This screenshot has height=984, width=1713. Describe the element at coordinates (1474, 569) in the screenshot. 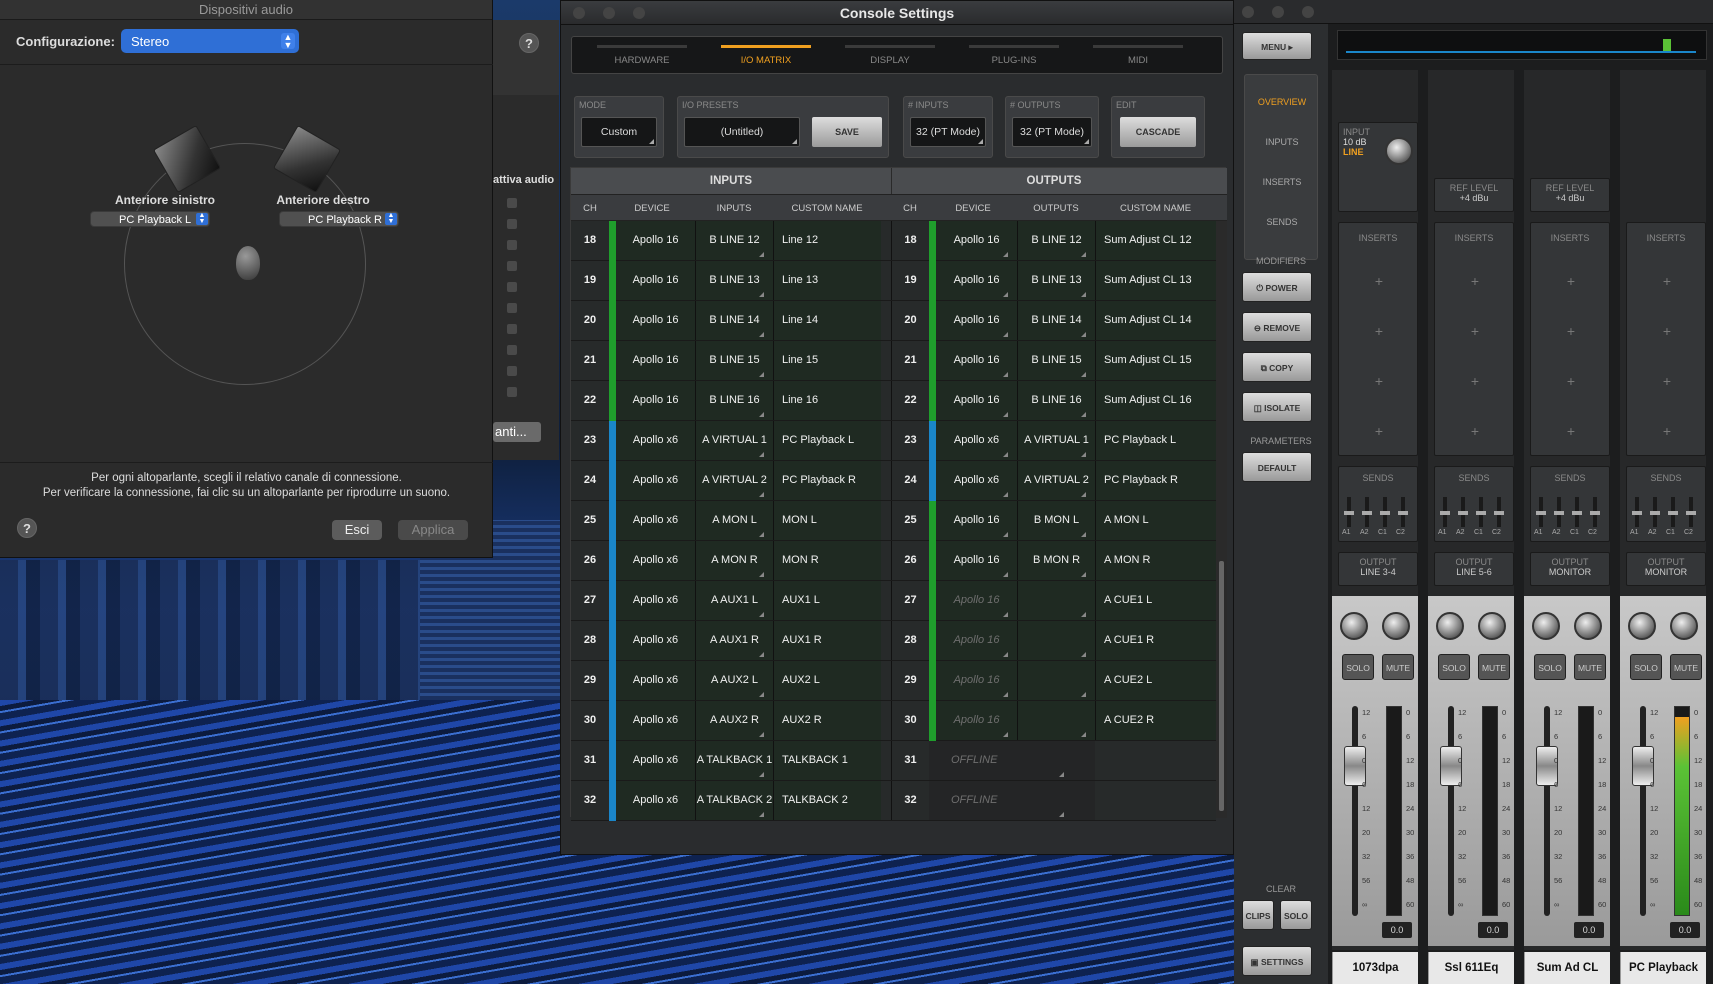

I see `output-select: OUTPUT LINE 5-6` at that location.